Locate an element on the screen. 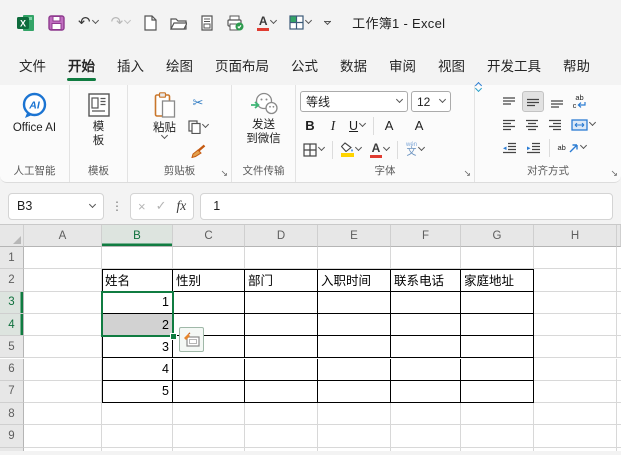 This screenshot has height=455, width=621. cell: 5 is located at coordinates (137, 392).